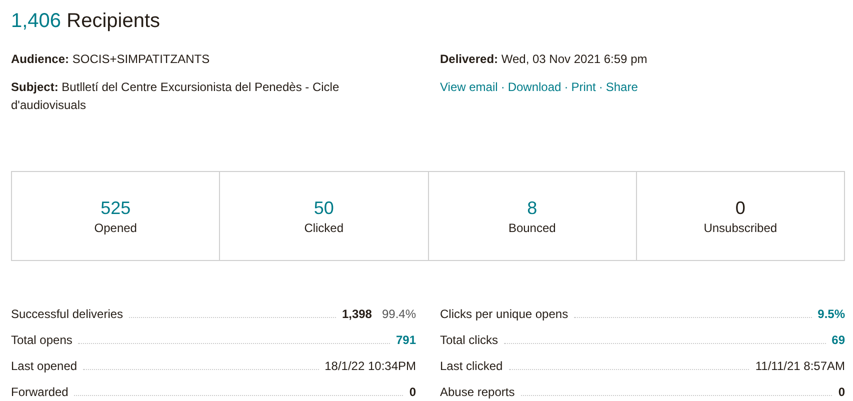 The height and width of the screenshot is (401, 853). Describe the element at coordinates (324, 208) in the screenshot. I see `stat-value: 50` at that location.